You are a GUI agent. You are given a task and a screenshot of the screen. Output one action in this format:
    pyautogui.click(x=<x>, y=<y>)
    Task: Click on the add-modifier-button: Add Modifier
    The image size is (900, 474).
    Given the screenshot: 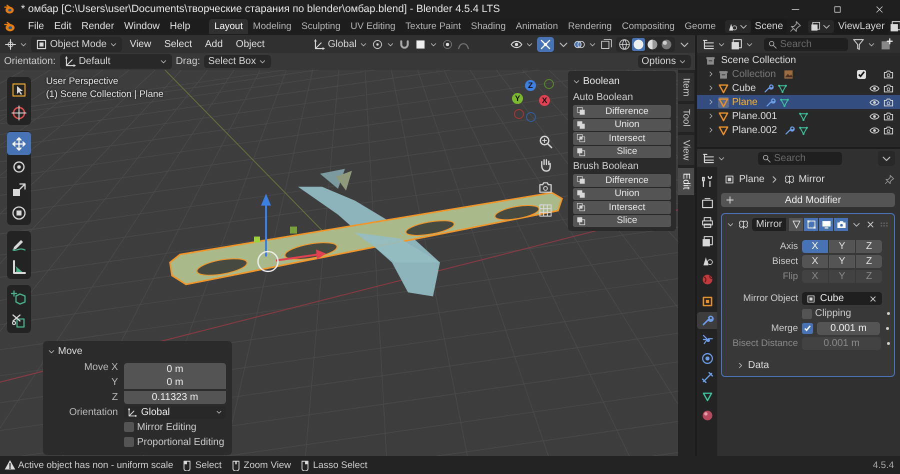 What is the action you would take?
    pyautogui.click(x=808, y=200)
    